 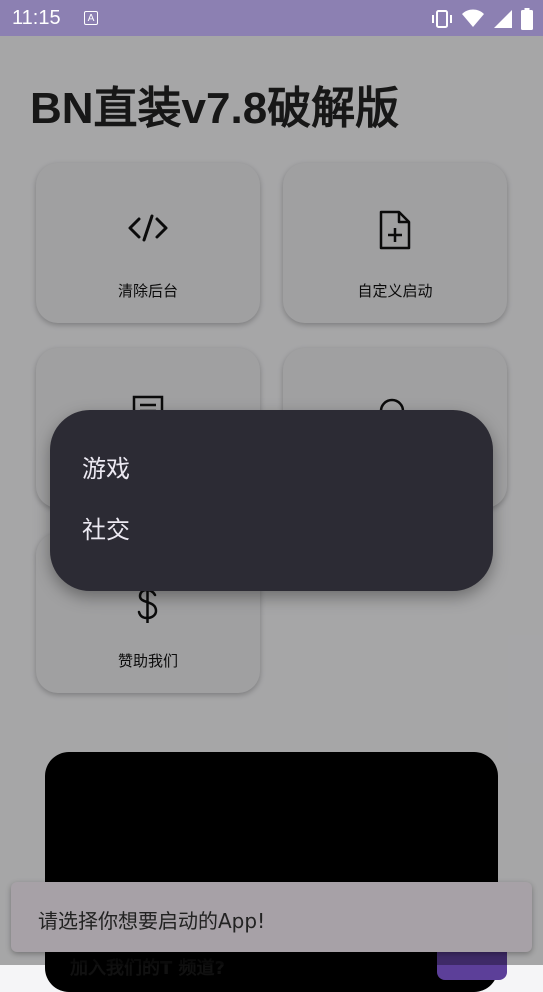 What do you see at coordinates (271, 917) in the screenshot?
I see `toast-message: 请选择你想要启动的App!` at bounding box center [271, 917].